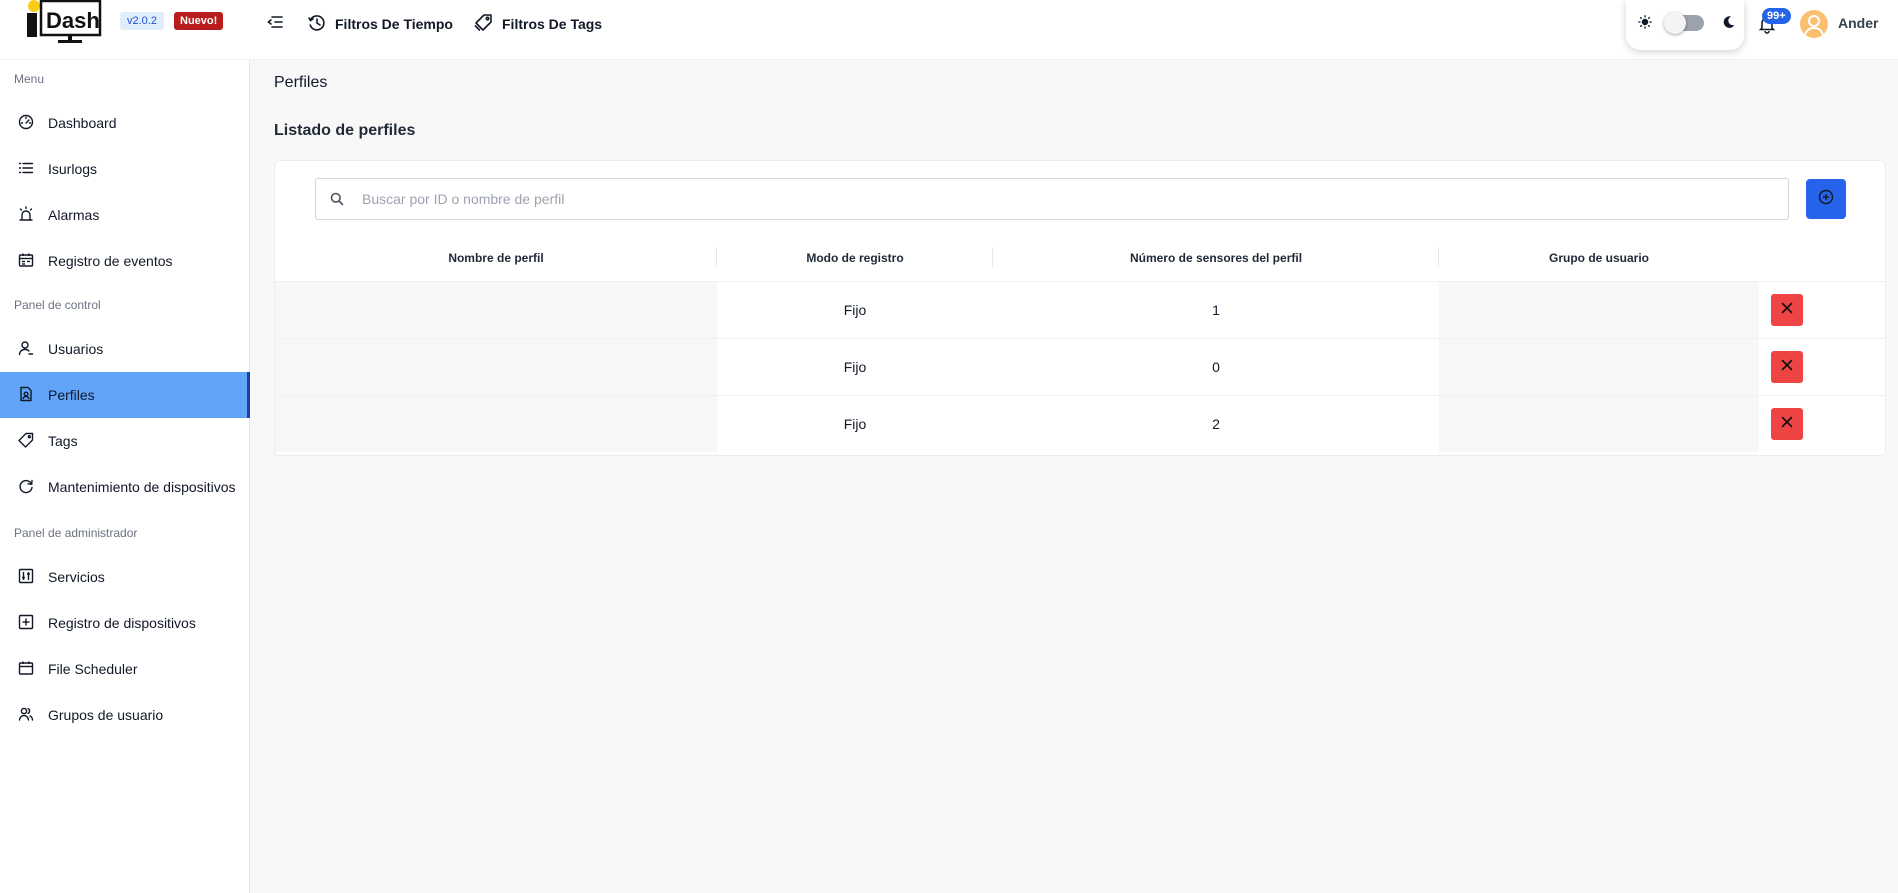 This screenshot has width=1898, height=893. I want to click on alarm-siren-icon, so click(26, 215).